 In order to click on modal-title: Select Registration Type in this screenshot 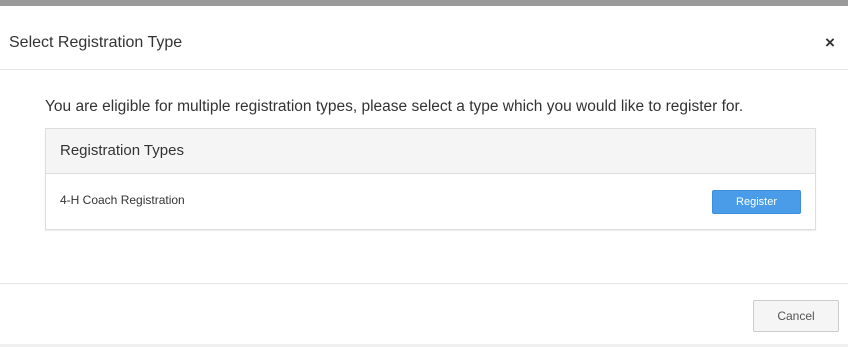, I will do `click(96, 42)`.